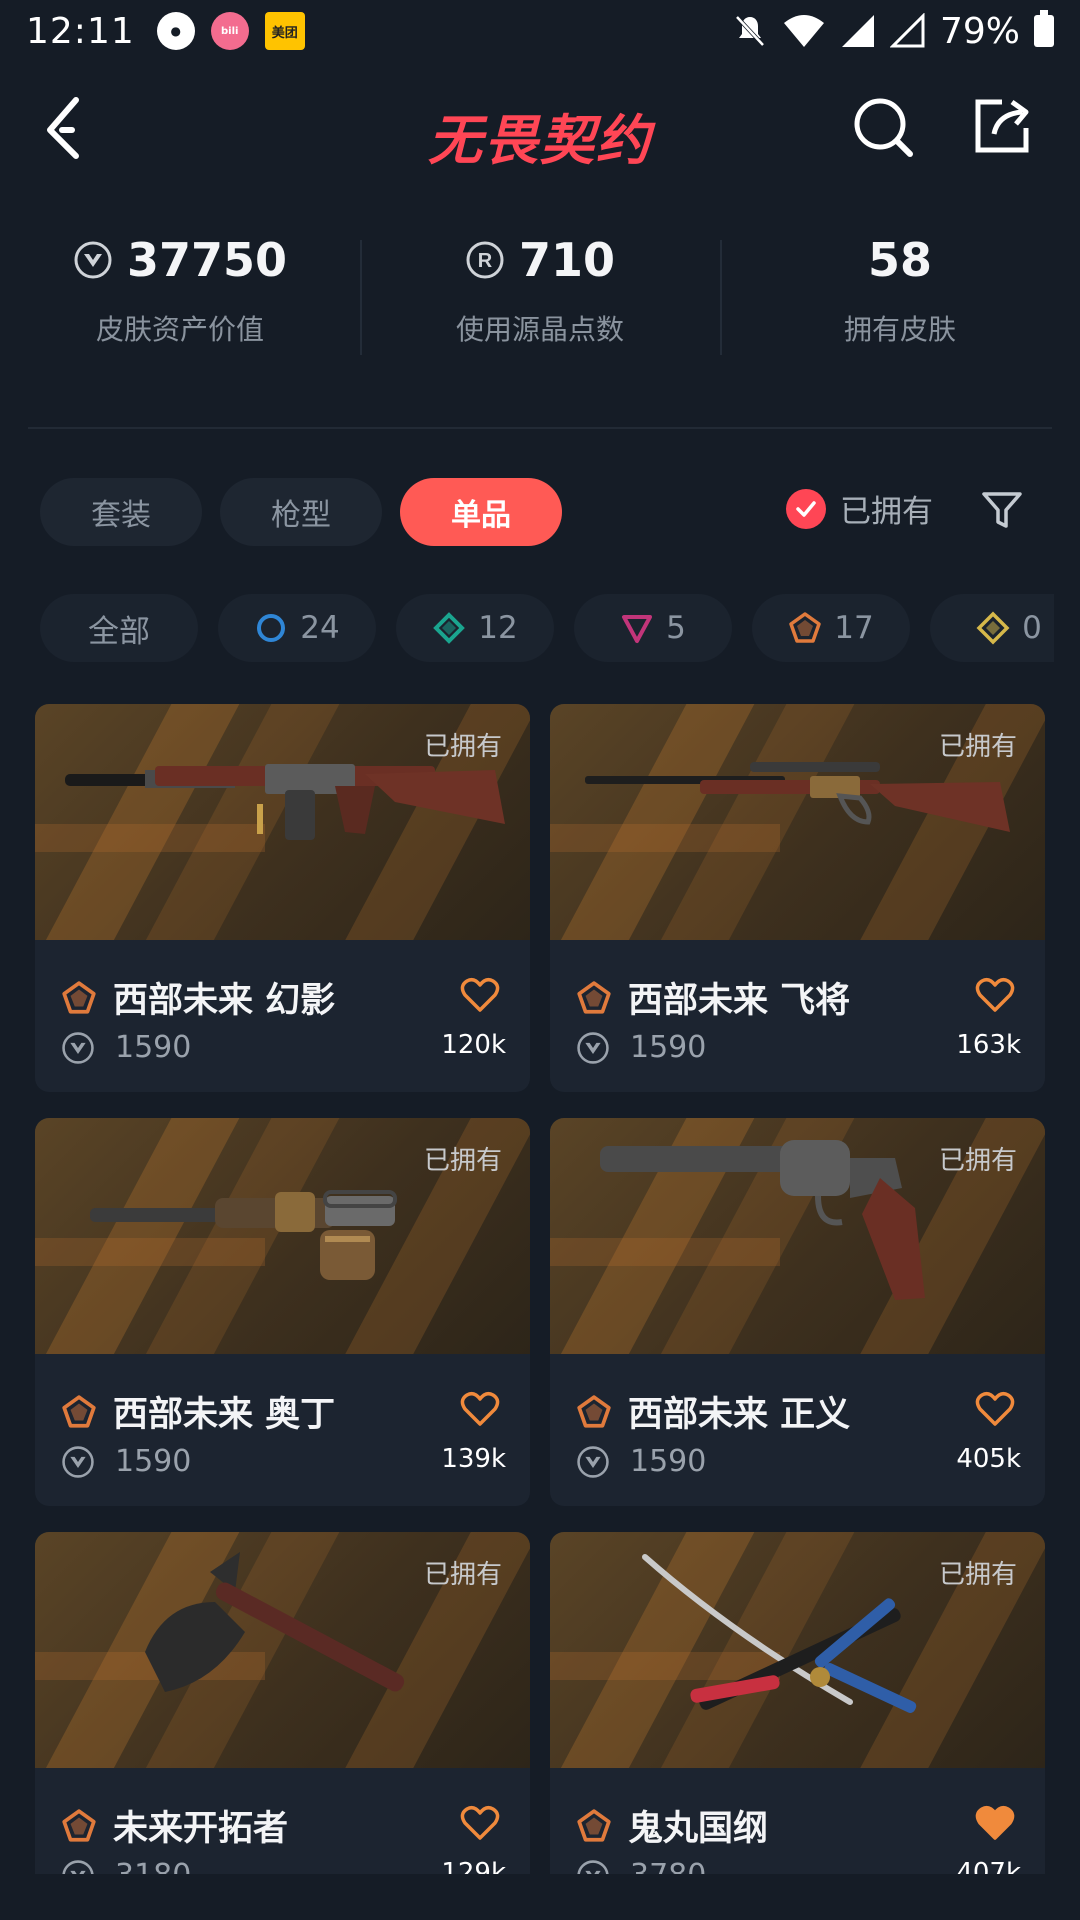 This screenshot has height=1920, width=1080. What do you see at coordinates (883, 127) in the screenshot?
I see `search-icon` at bounding box center [883, 127].